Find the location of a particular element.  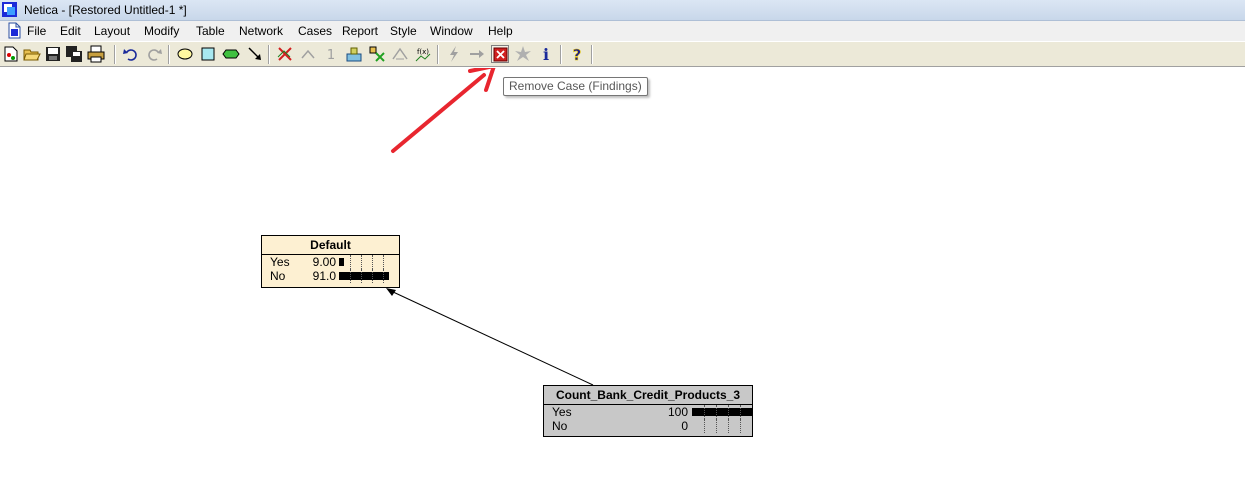

open-button is located at coordinates (32, 54).